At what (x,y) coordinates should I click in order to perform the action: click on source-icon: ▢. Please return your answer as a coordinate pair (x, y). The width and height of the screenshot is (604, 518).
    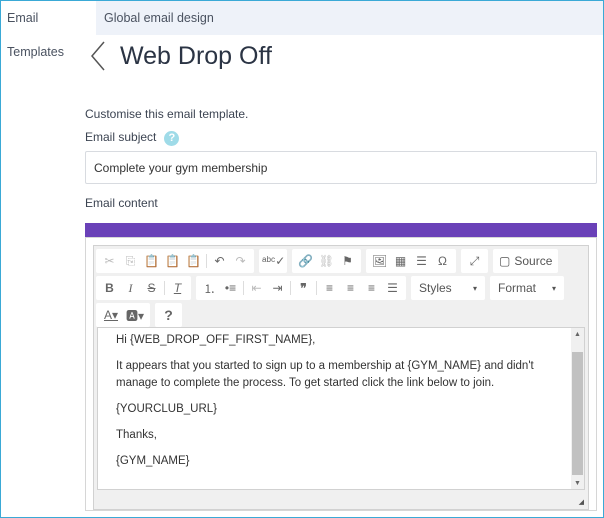
    Looking at the image, I should click on (505, 261).